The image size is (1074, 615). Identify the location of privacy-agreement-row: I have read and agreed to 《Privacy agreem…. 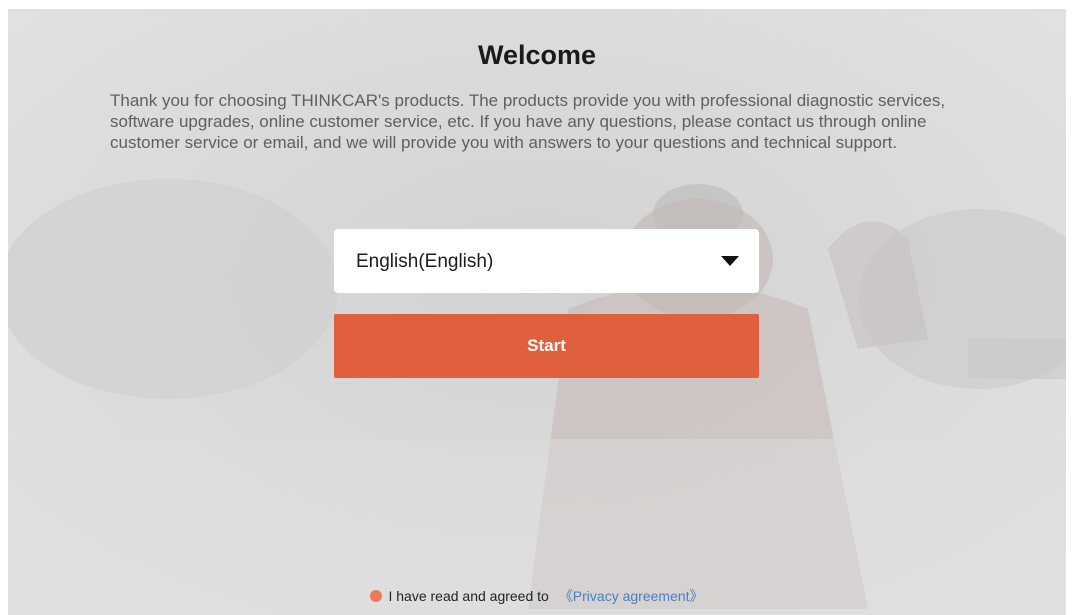
(537, 596).